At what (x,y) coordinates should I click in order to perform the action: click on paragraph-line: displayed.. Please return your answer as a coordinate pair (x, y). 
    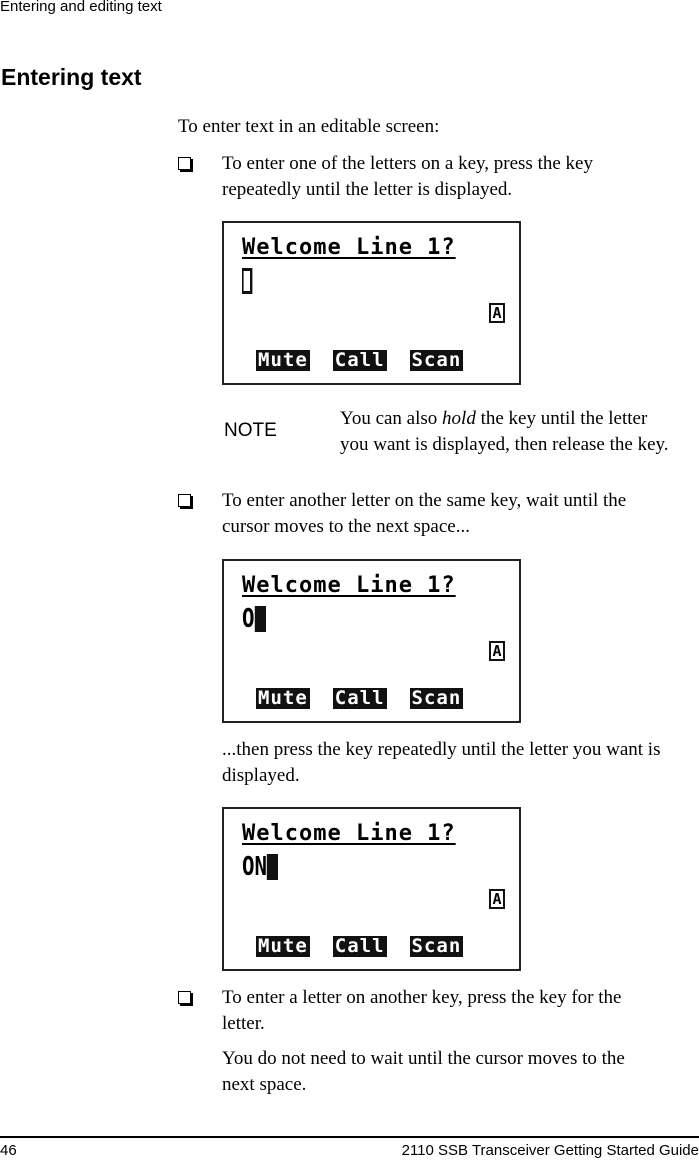
    Looking at the image, I should click on (261, 775).